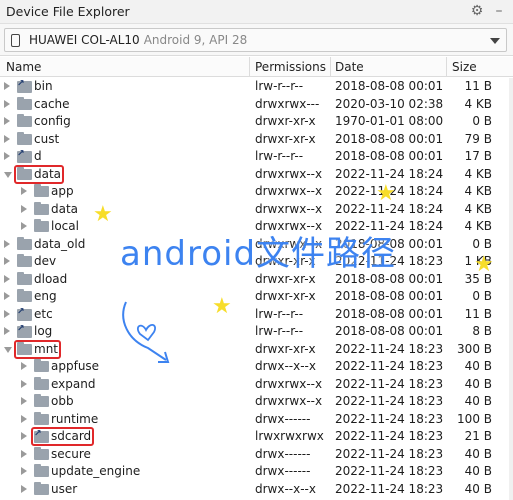 The height and width of the screenshot is (500, 513). Describe the element at coordinates (65, 208) in the screenshot. I see `file-name: data` at that location.